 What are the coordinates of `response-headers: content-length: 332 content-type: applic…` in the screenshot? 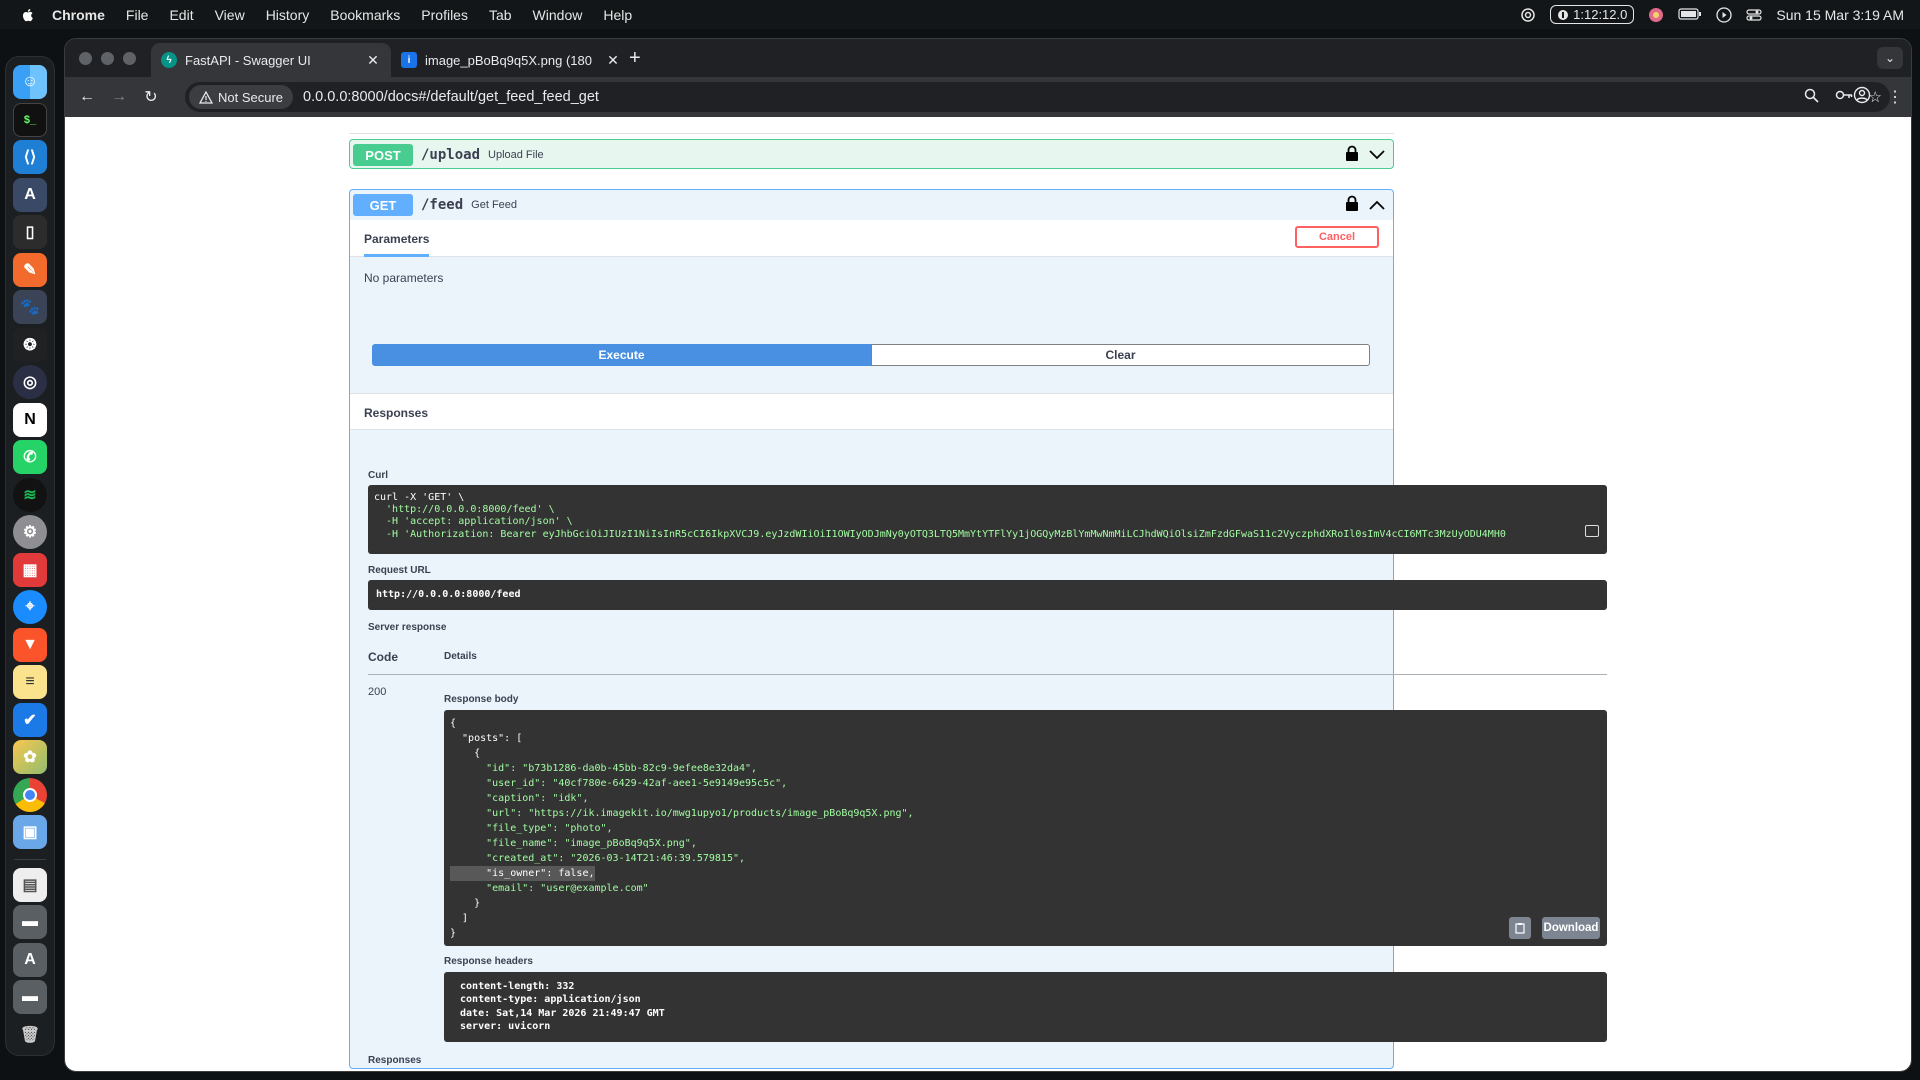 It's located at (1025, 1007).